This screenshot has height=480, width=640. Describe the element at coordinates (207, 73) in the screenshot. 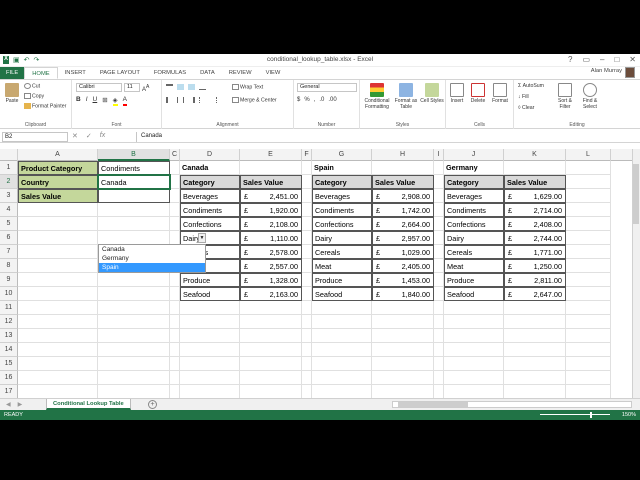

I see `tab-data: DATA` at that location.